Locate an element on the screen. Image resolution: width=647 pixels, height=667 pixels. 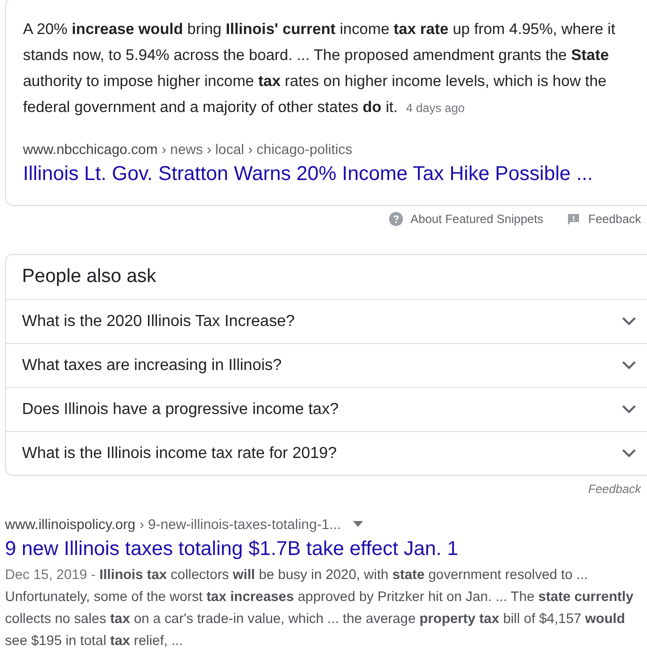
panel-heading: People also ask is located at coordinates (89, 276).